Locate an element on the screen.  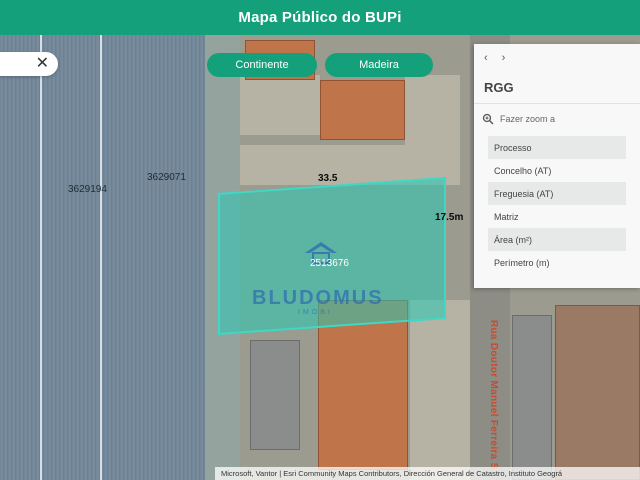
attribute-row: Processo is located at coordinates (557, 147).